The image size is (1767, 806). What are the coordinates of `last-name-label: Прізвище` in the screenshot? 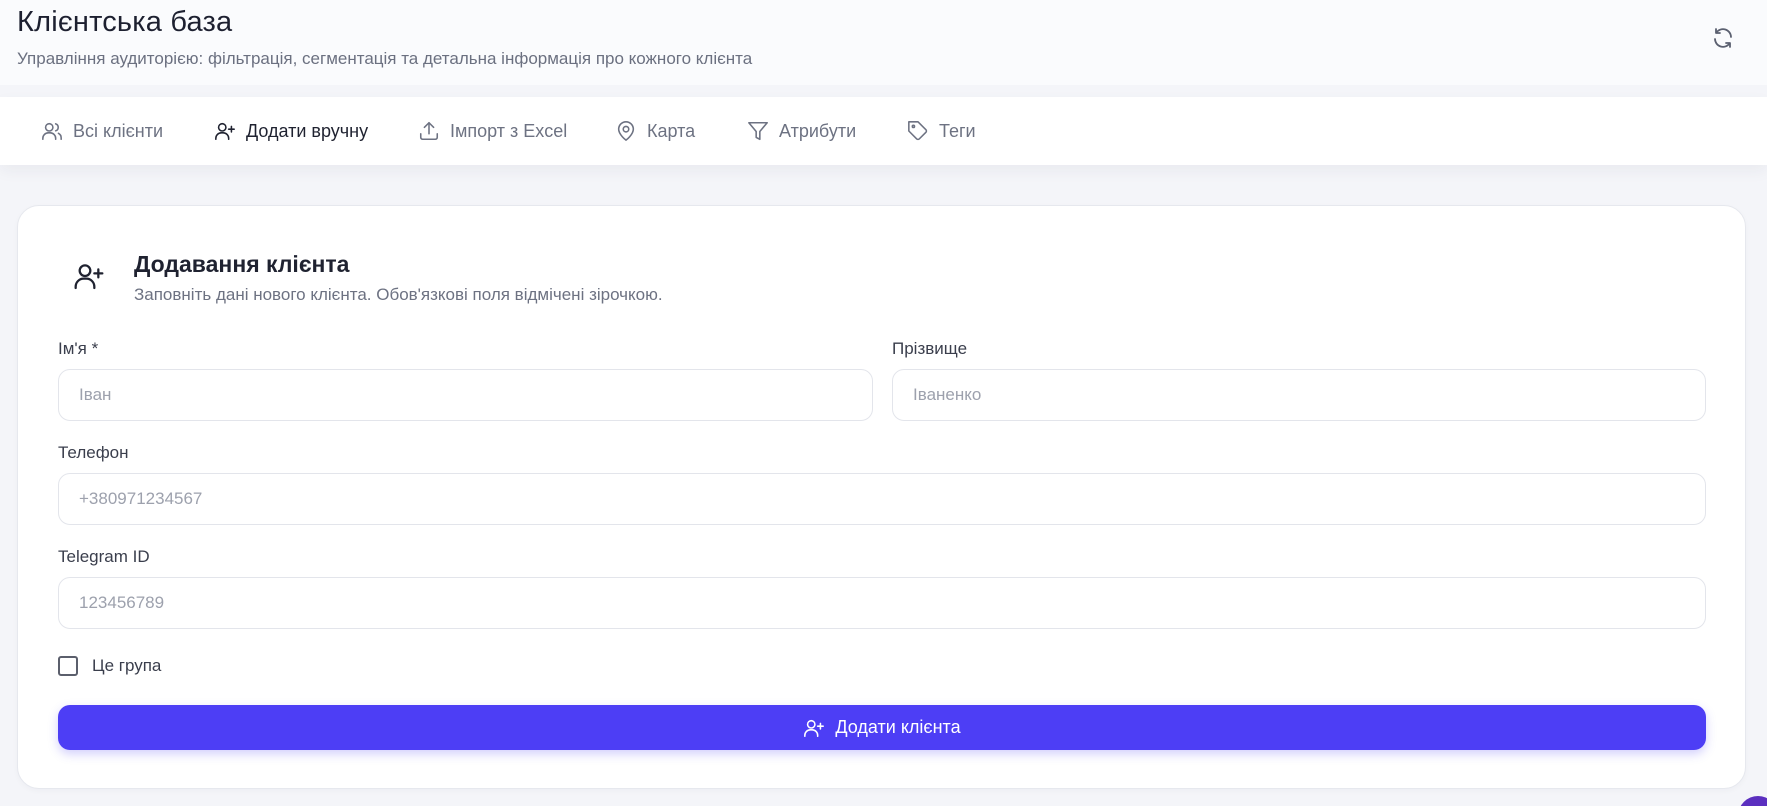 It's located at (930, 348).